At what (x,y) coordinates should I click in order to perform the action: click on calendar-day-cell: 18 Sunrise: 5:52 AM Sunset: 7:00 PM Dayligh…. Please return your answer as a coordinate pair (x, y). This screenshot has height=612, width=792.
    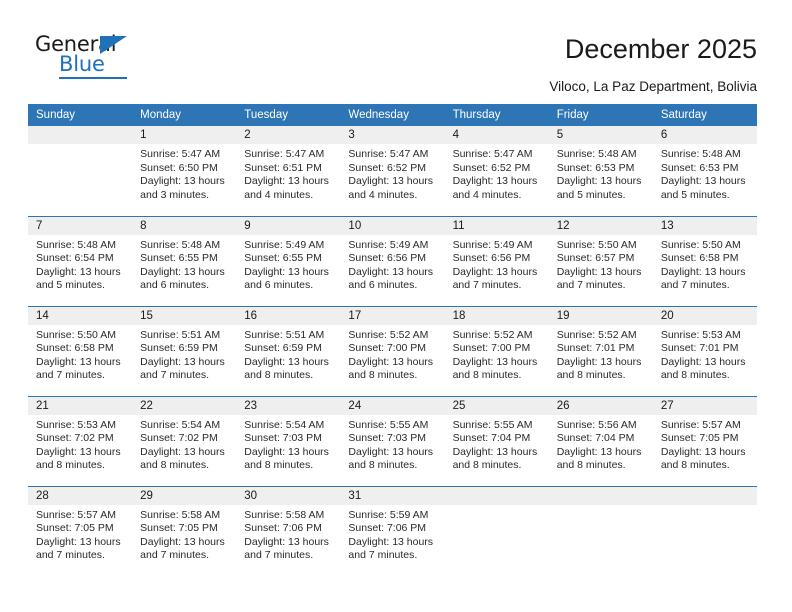
    Looking at the image, I should click on (496, 351).